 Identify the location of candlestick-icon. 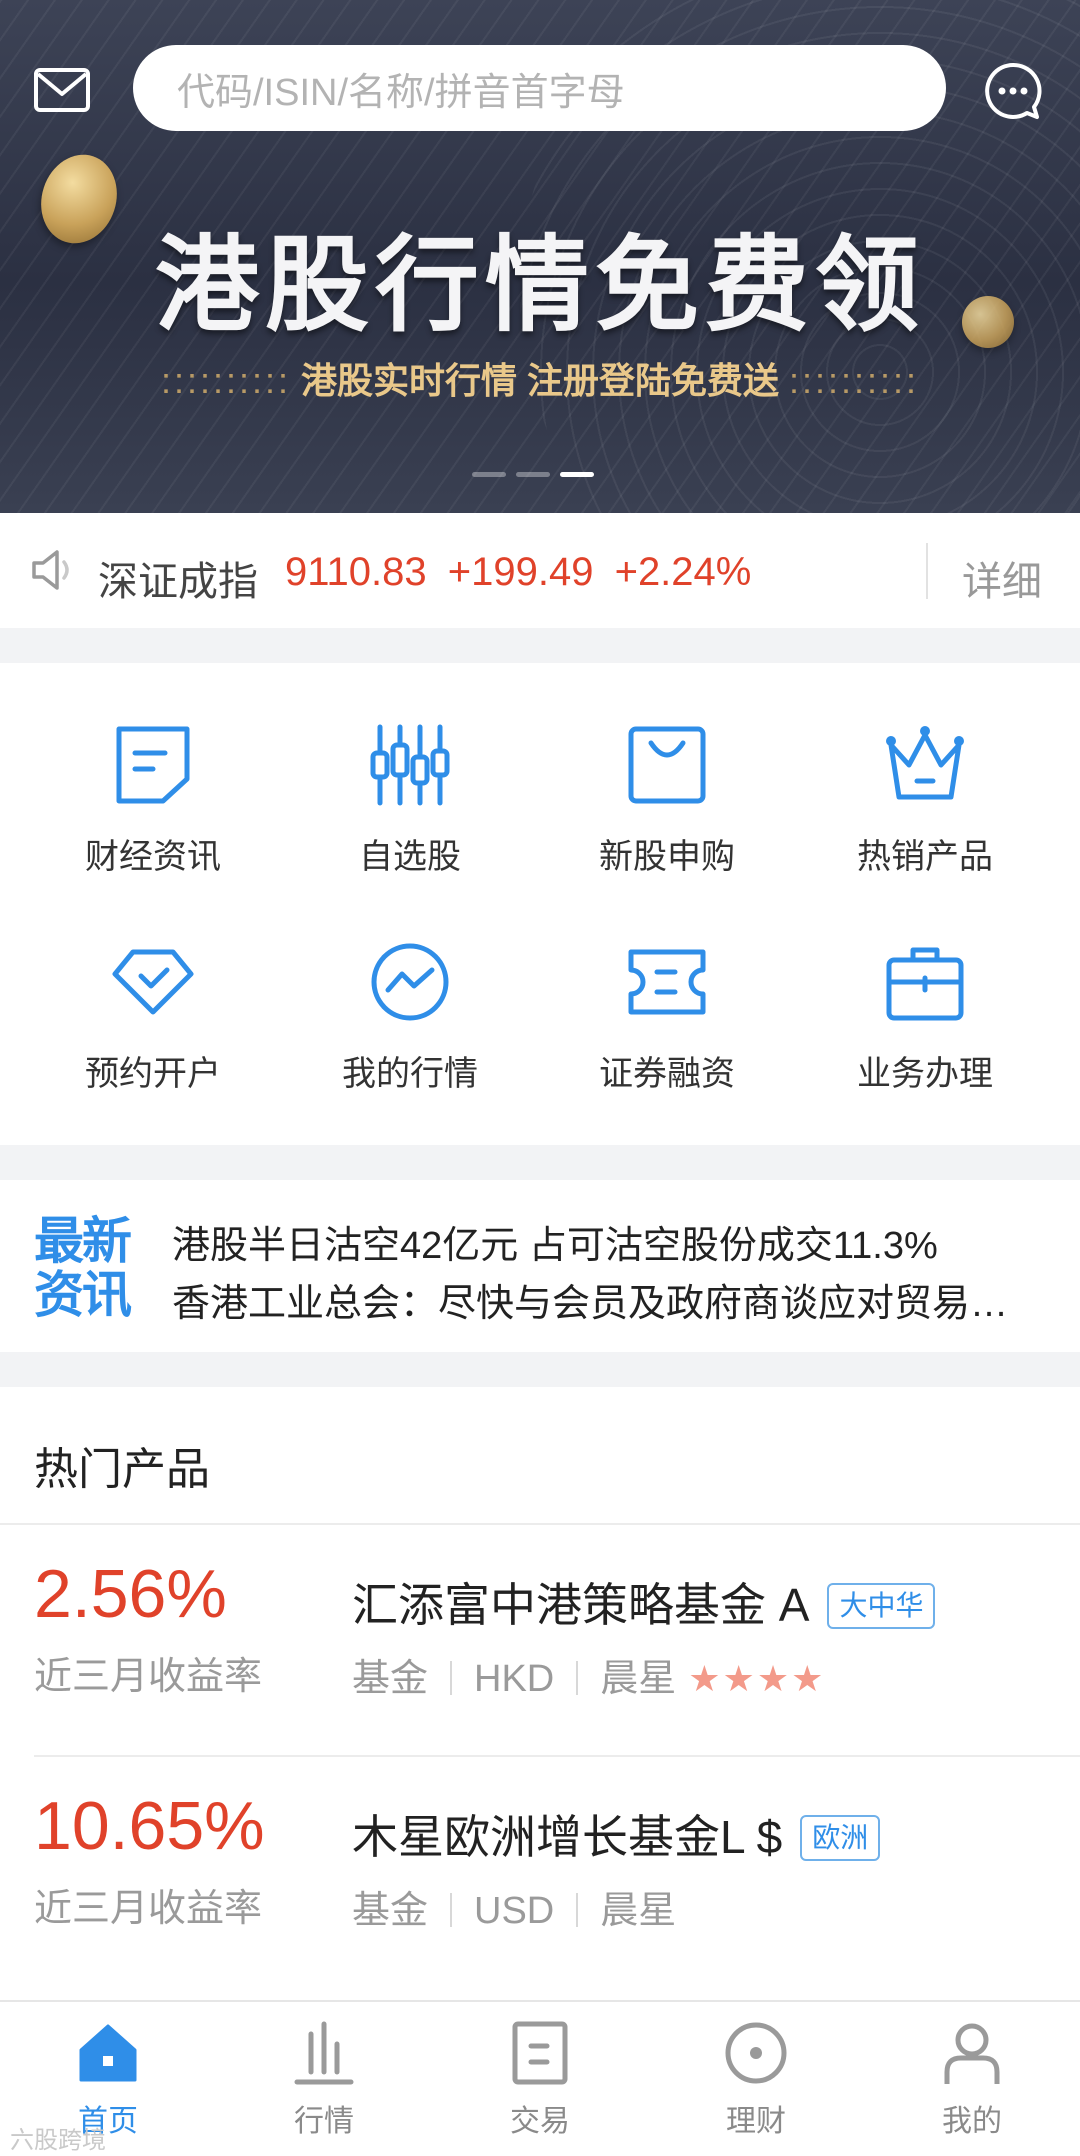
(410, 765).